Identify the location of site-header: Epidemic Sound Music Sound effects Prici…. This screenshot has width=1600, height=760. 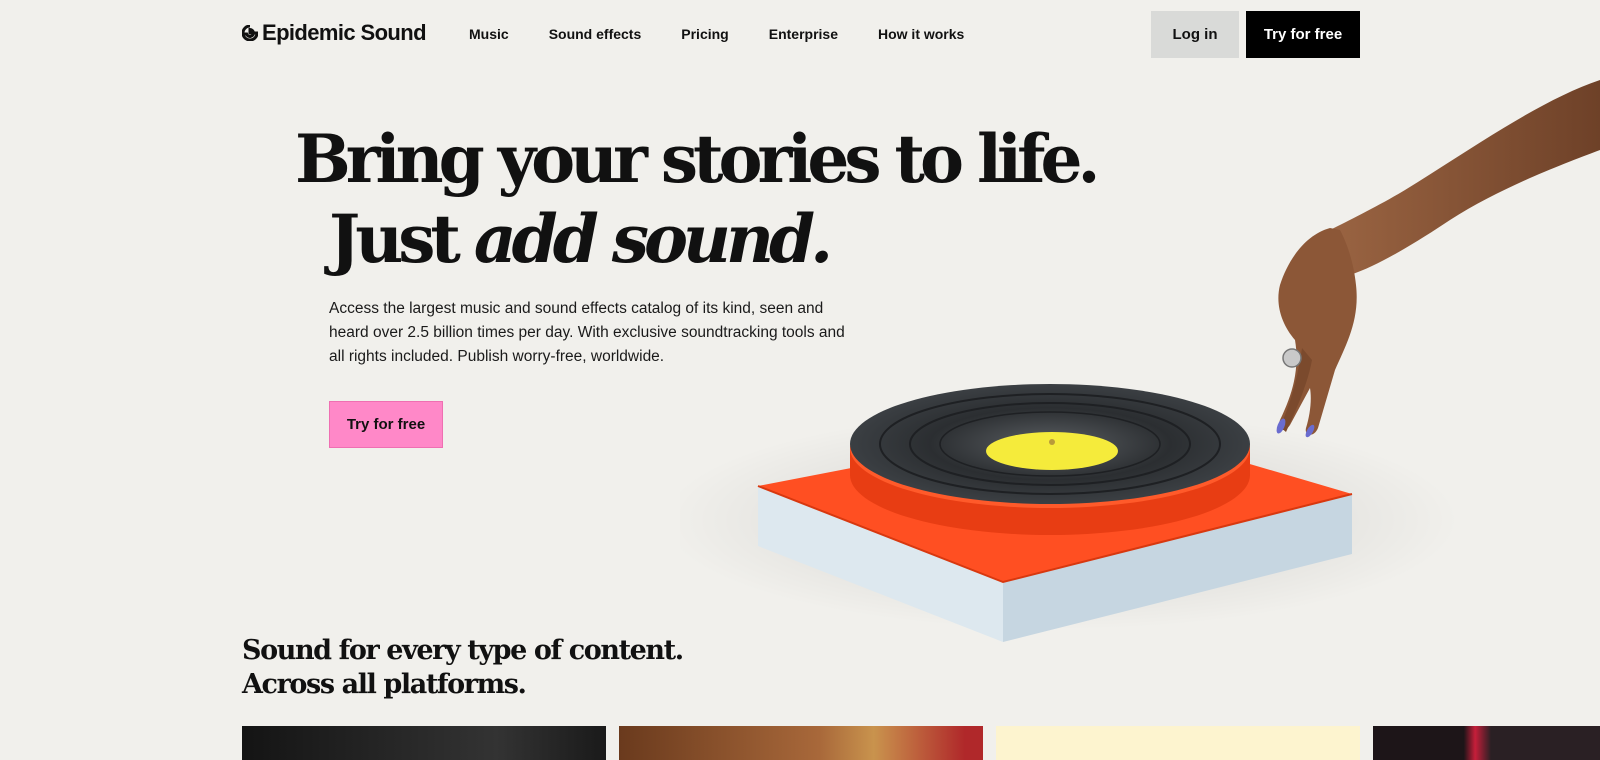
(800, 35).